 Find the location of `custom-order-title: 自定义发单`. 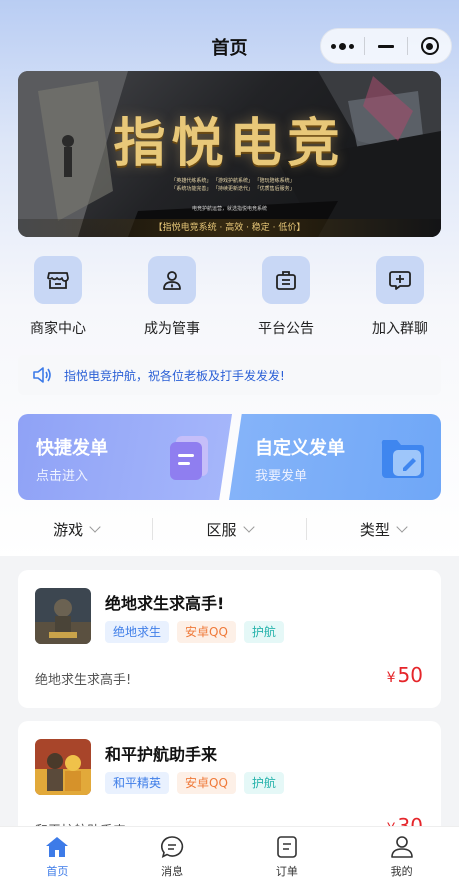

custom-order-title: 自定义发单 is located at coordinates (300, 448).